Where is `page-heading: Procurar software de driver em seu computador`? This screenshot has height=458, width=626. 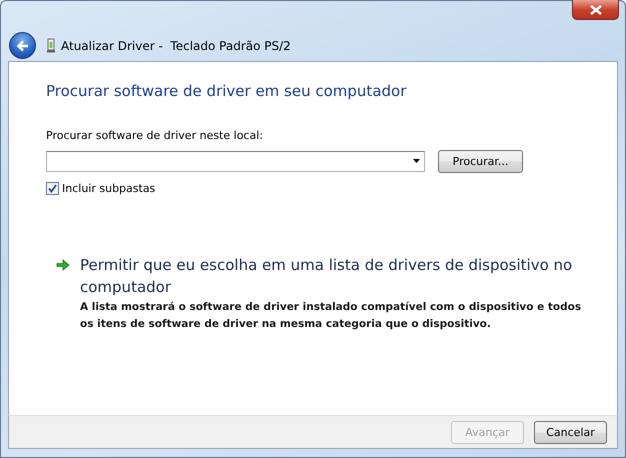
page-heading: Procurar software de driver em seu computador is located at coordinates (227, 91).